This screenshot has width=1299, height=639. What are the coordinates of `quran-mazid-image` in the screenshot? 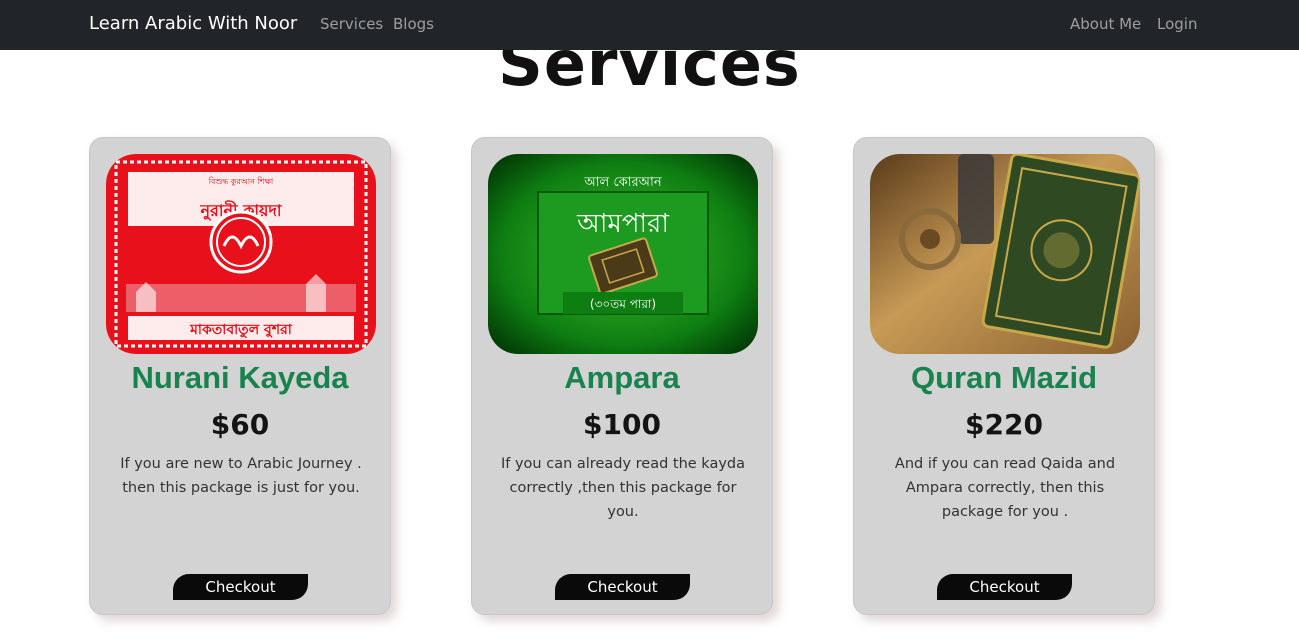 It's located at (1005, 254).